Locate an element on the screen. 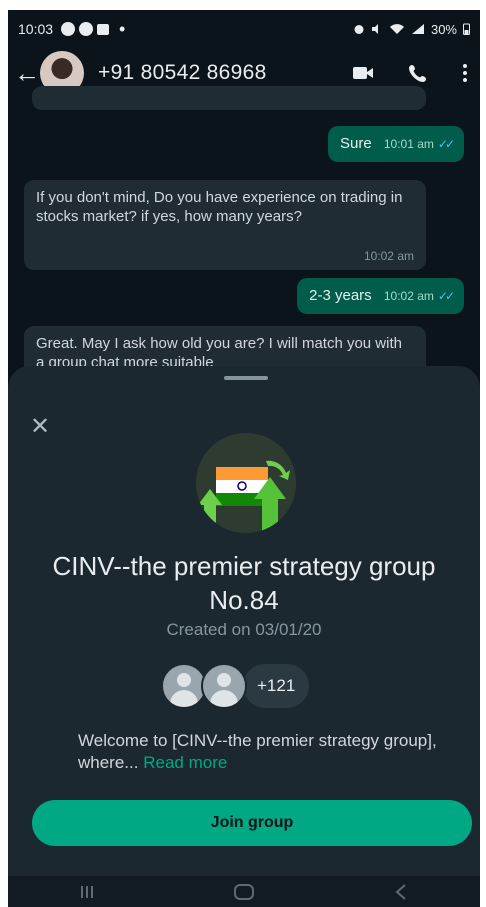  more-notifications-icon: • is located at coordinates (122, 29).